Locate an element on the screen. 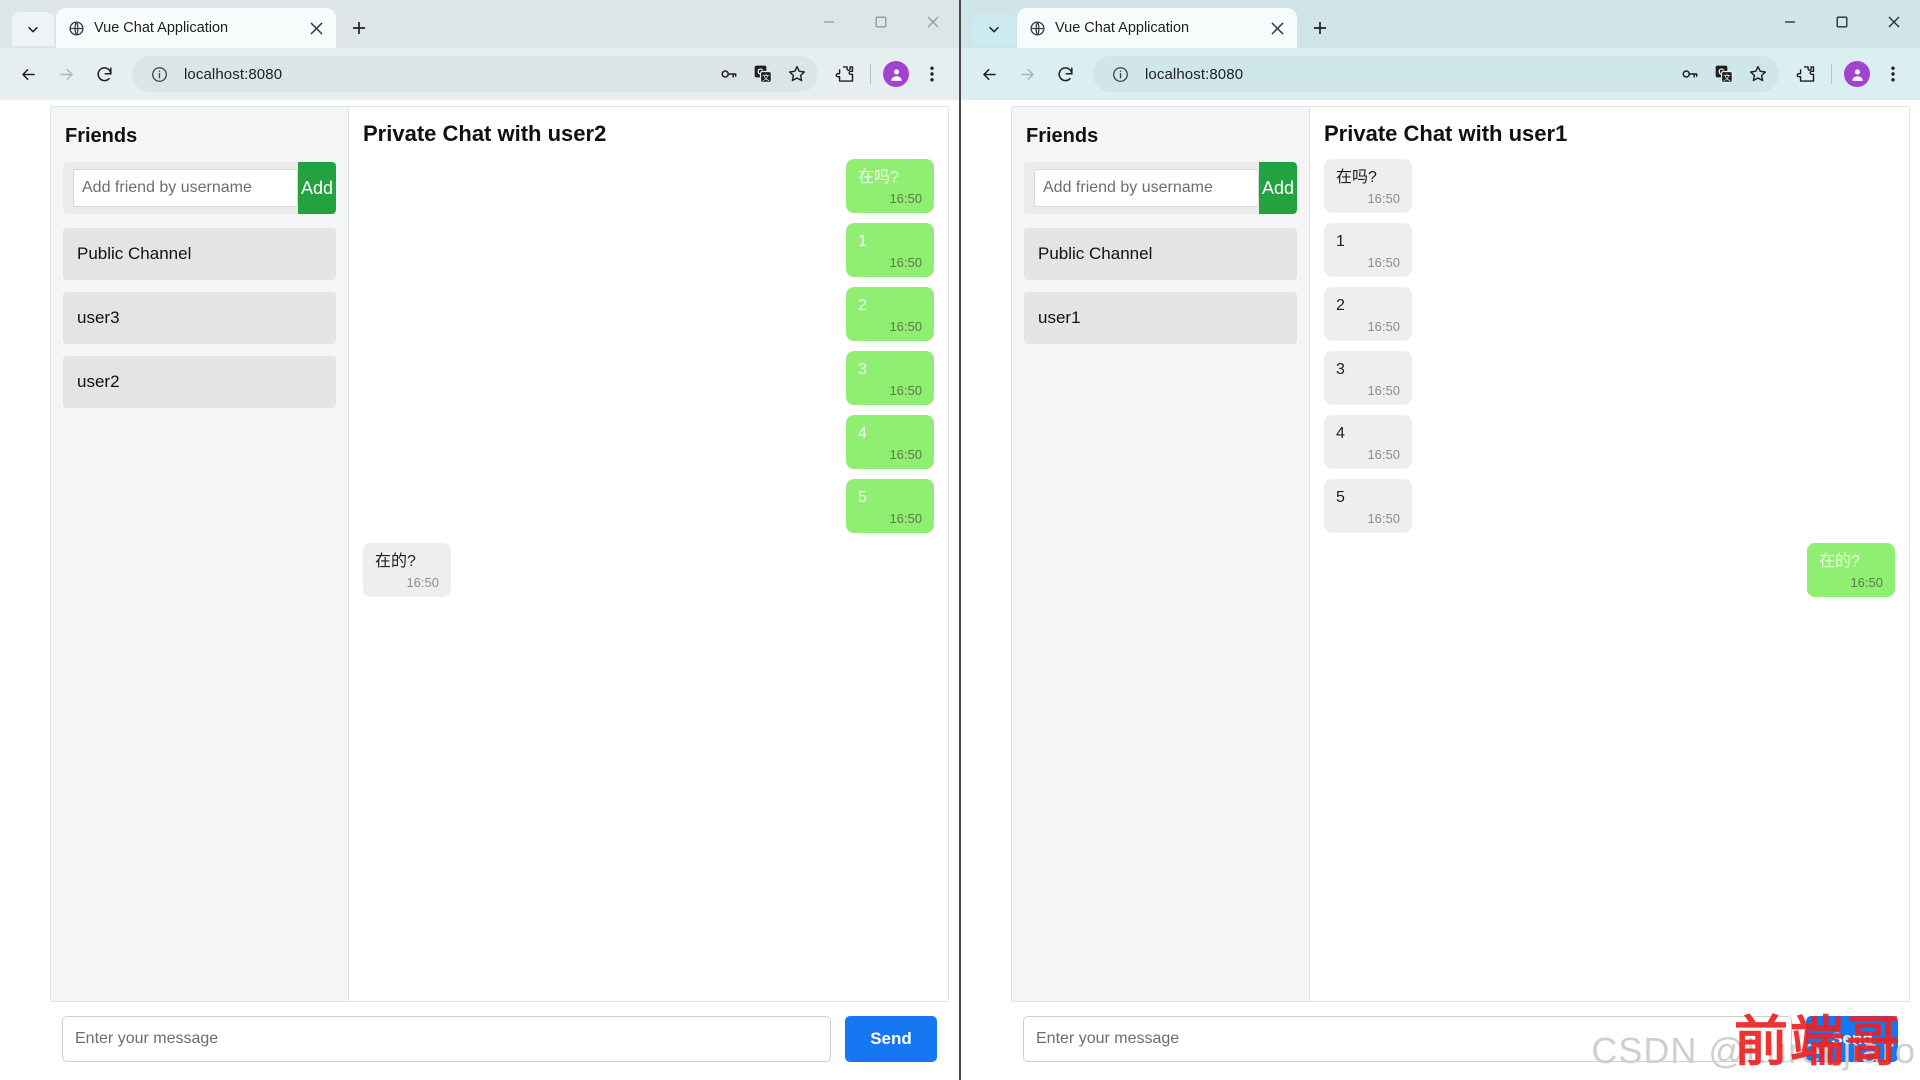 This screenshot has width=1920, height=1080. friend-item-label: user1 is located at coordinates (1059, 317).